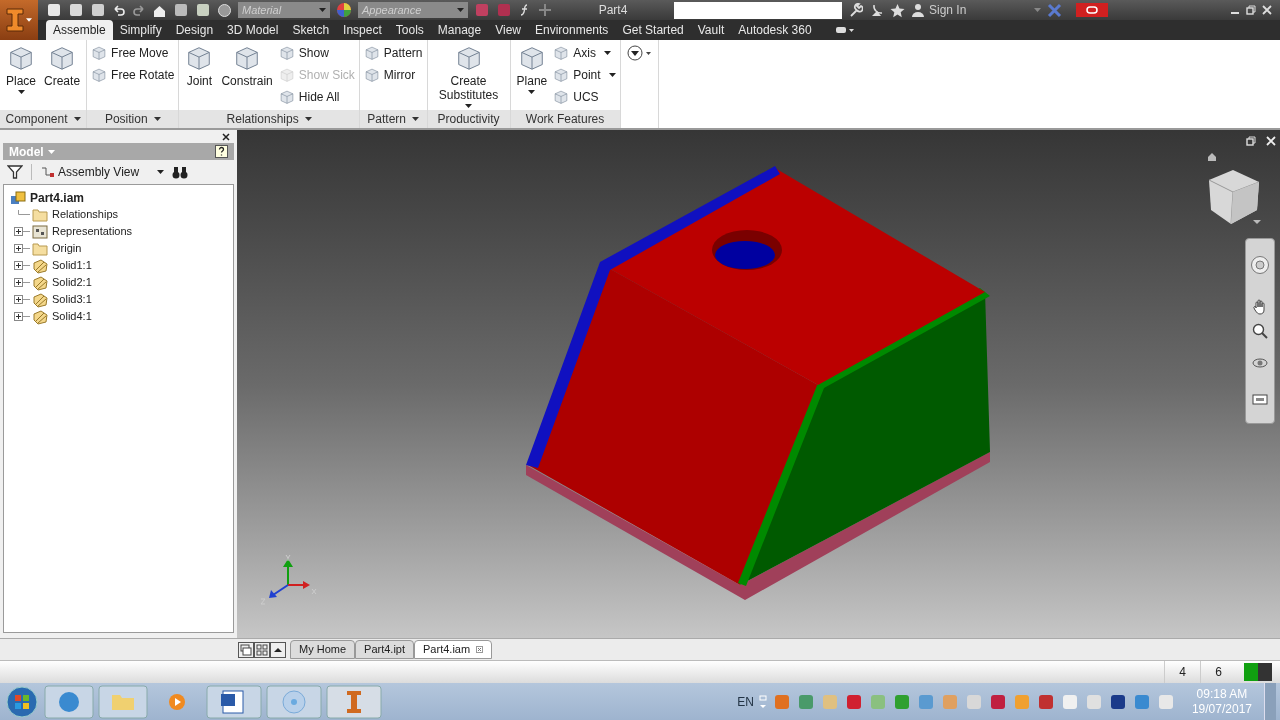  I want to click on ribbon-button: UCS, so click(584, 97).